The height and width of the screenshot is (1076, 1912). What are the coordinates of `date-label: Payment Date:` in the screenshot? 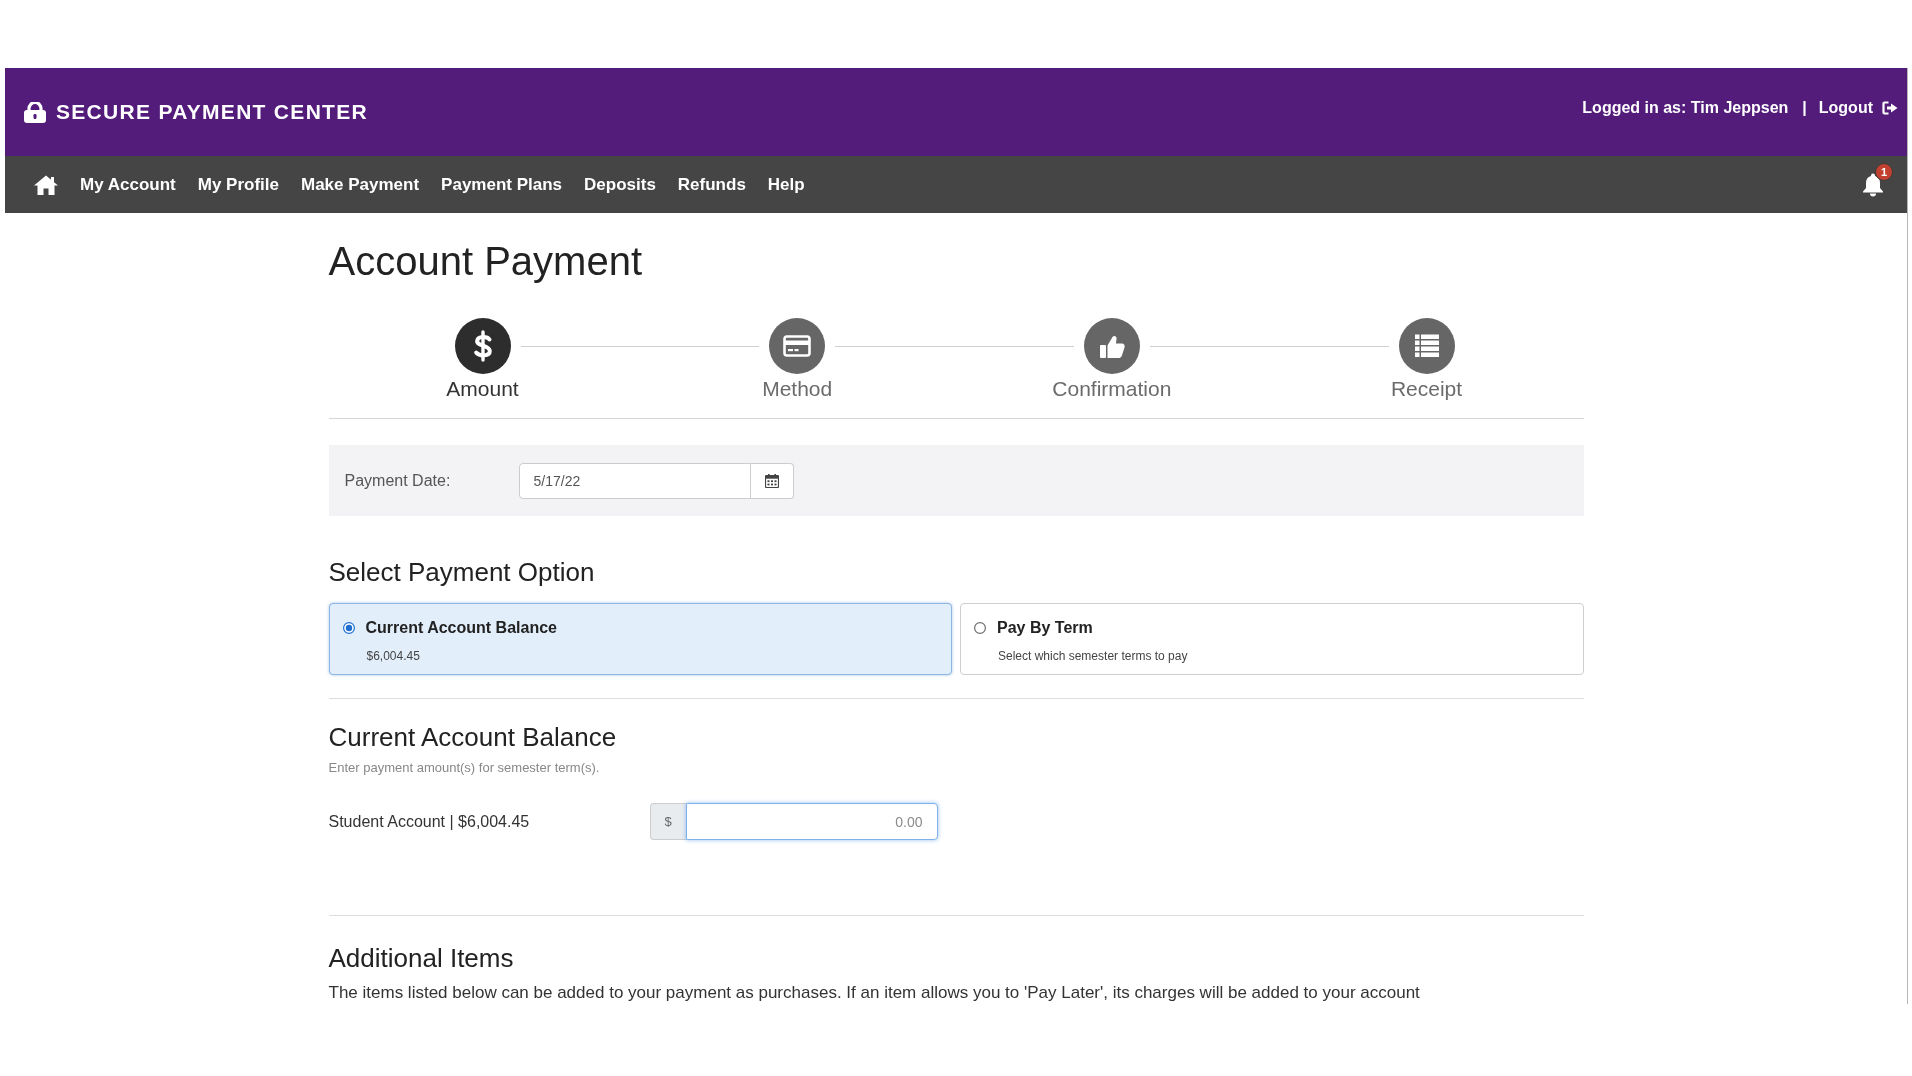 It's located at (397, 480).